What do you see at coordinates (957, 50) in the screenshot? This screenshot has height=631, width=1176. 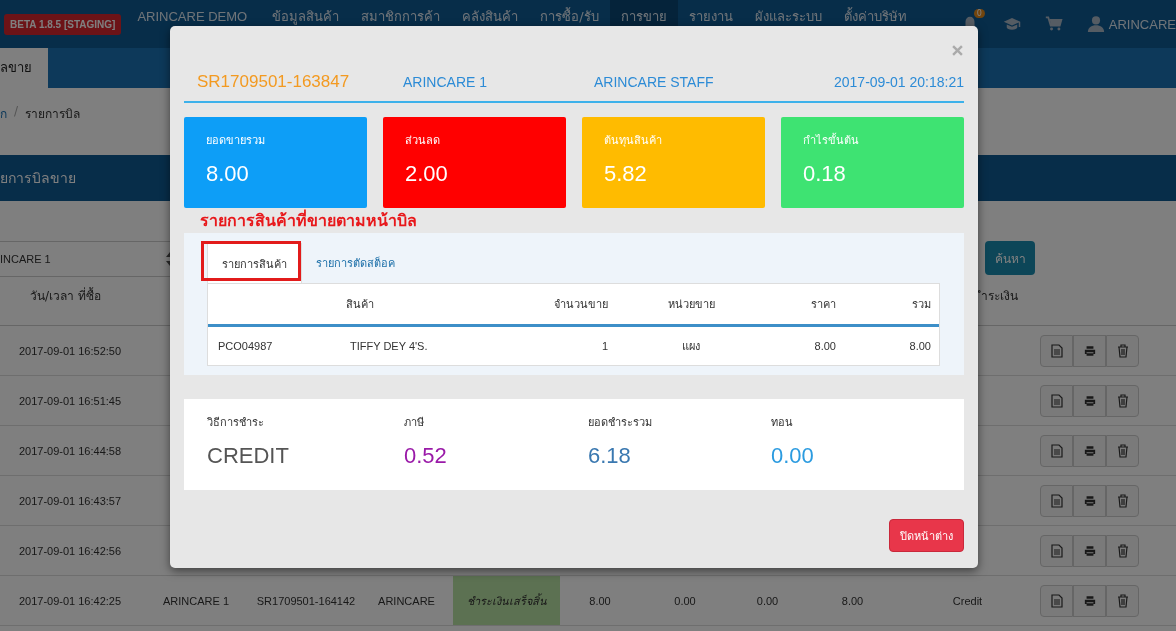 I see `close-icon` at bounding box center [957, 50].